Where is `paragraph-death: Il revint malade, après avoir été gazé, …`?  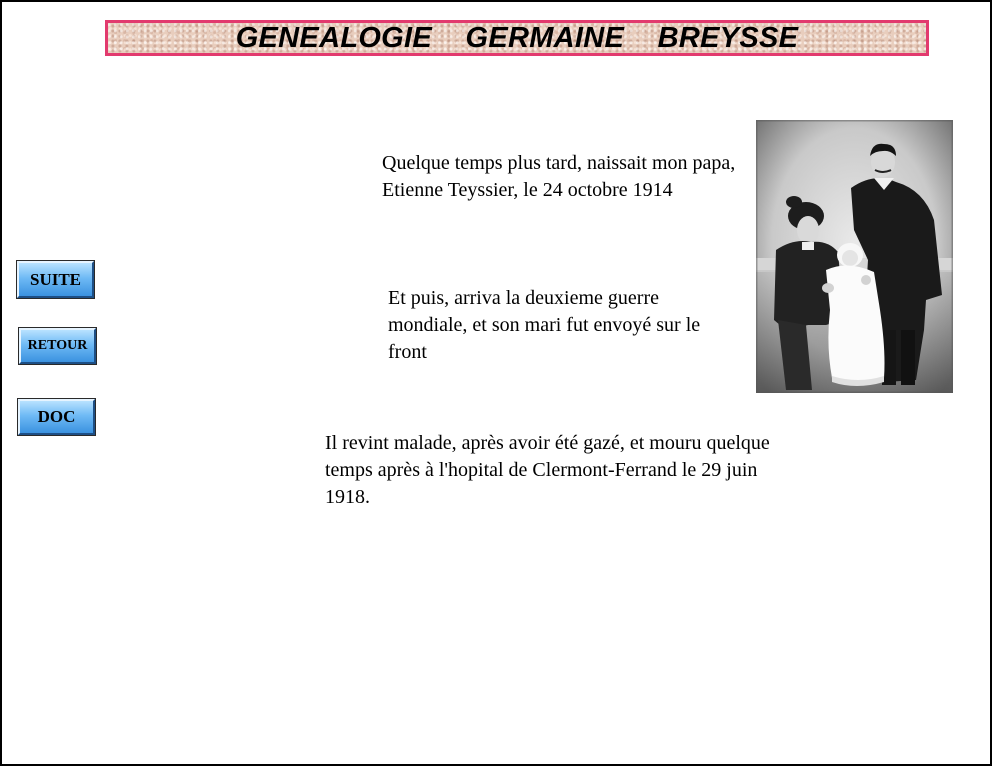 paragraph-death: Il revint malade, après avoir été gazé, … is located at coordinates (547, 470).